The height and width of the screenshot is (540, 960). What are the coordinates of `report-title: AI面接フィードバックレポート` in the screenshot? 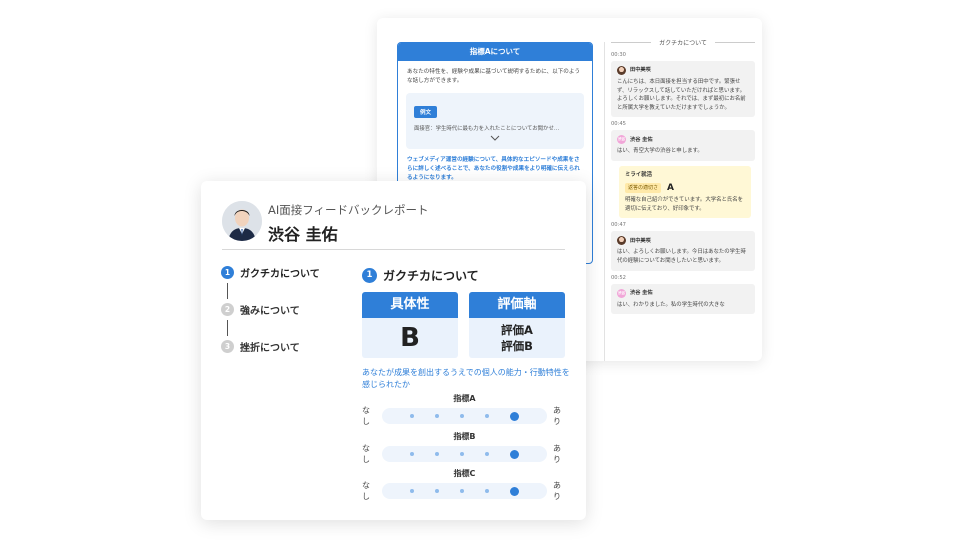 It's located at (348, 210).